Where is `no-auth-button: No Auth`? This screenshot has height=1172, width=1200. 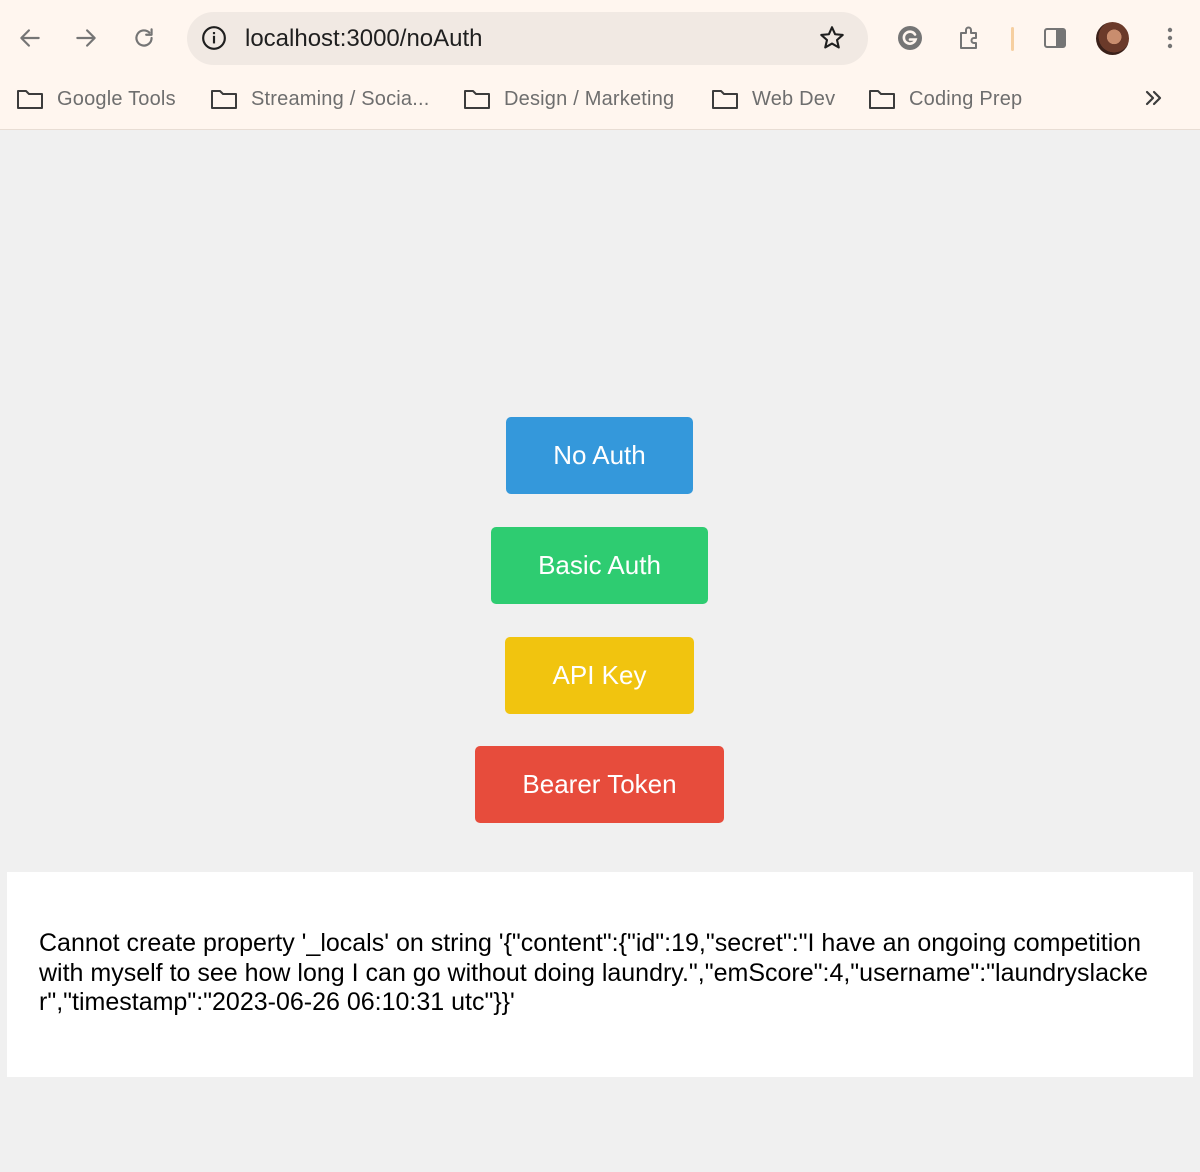 no-auth-button: No Auth is located at coordinates (599, 455).